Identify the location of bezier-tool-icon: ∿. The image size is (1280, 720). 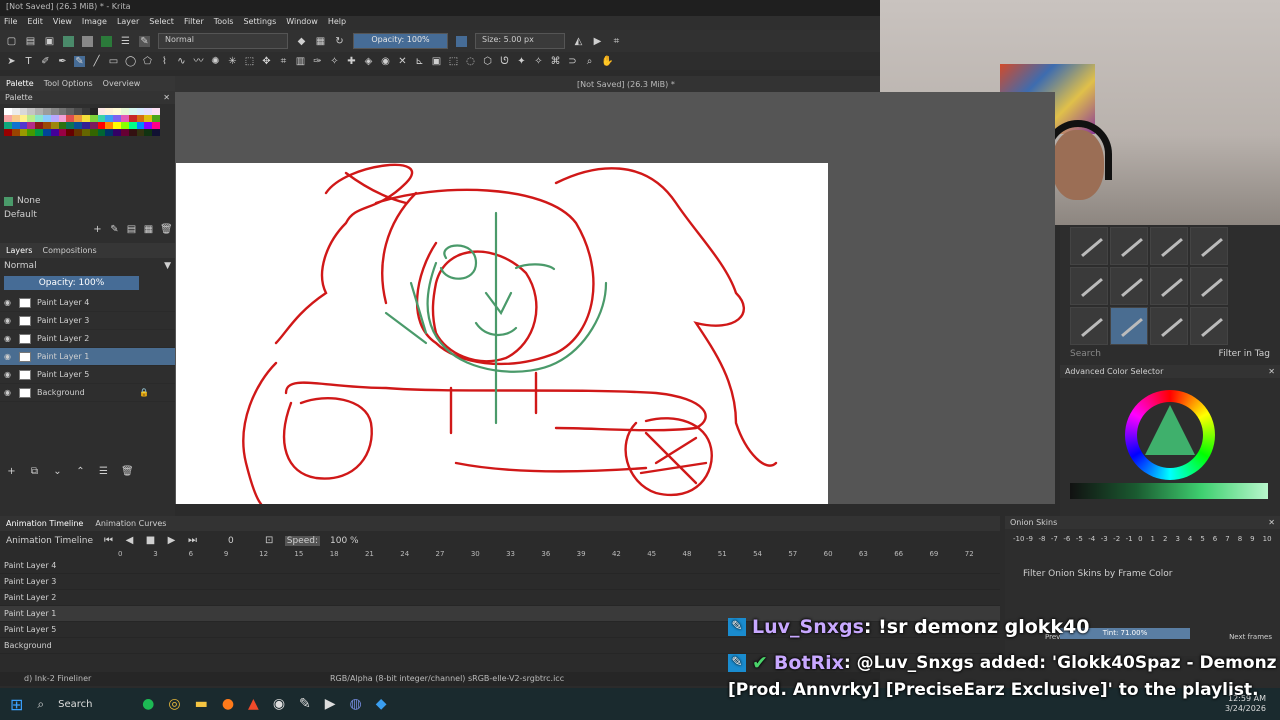
(181, 61).